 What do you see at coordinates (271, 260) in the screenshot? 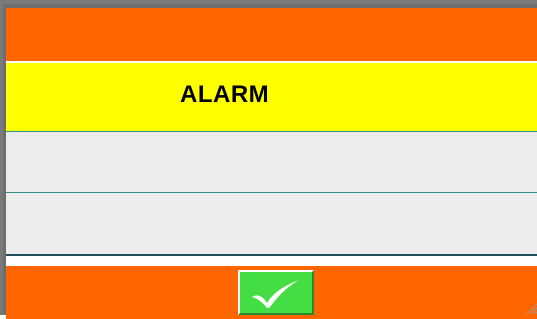
I see `footer-divider` at bounding box center [271, 260].